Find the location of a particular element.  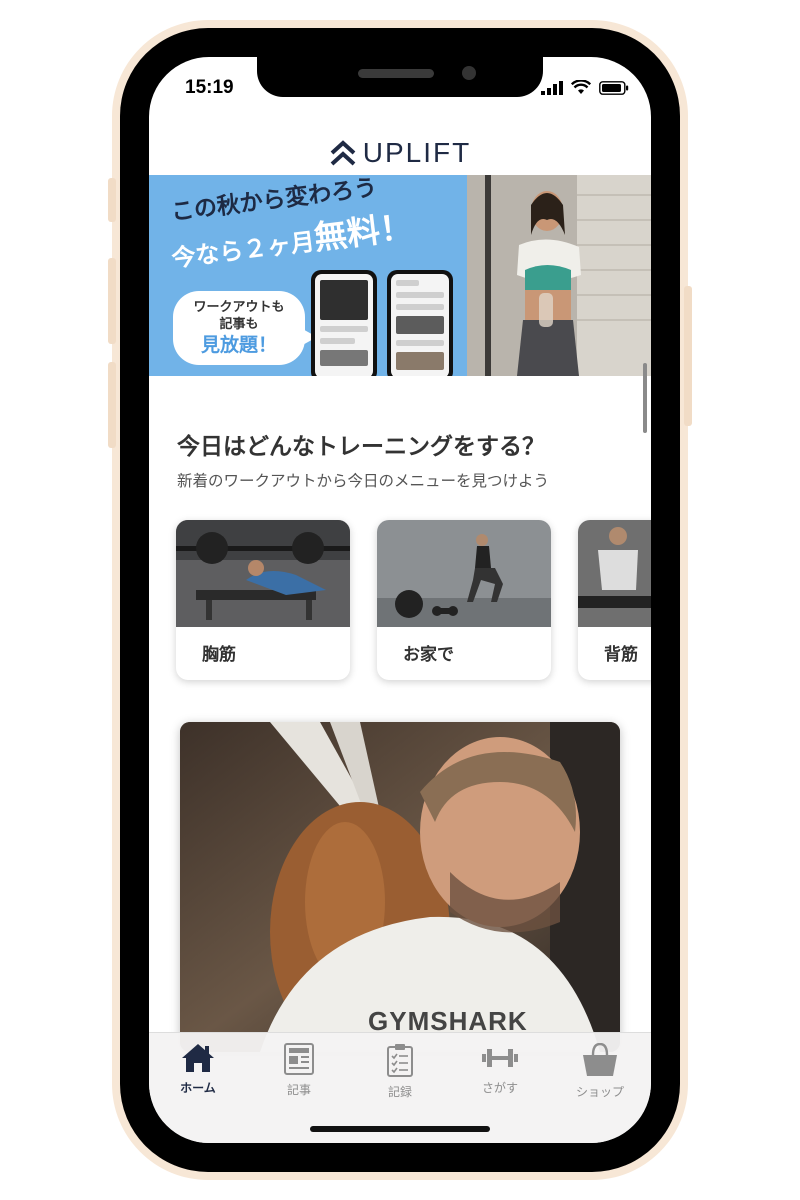

notch is located at coordinates (400, 77).